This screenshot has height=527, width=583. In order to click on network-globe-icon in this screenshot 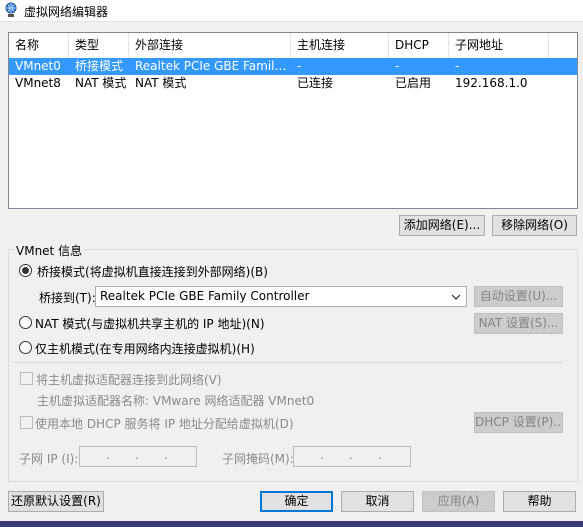, I will do `click(11, 9)`.